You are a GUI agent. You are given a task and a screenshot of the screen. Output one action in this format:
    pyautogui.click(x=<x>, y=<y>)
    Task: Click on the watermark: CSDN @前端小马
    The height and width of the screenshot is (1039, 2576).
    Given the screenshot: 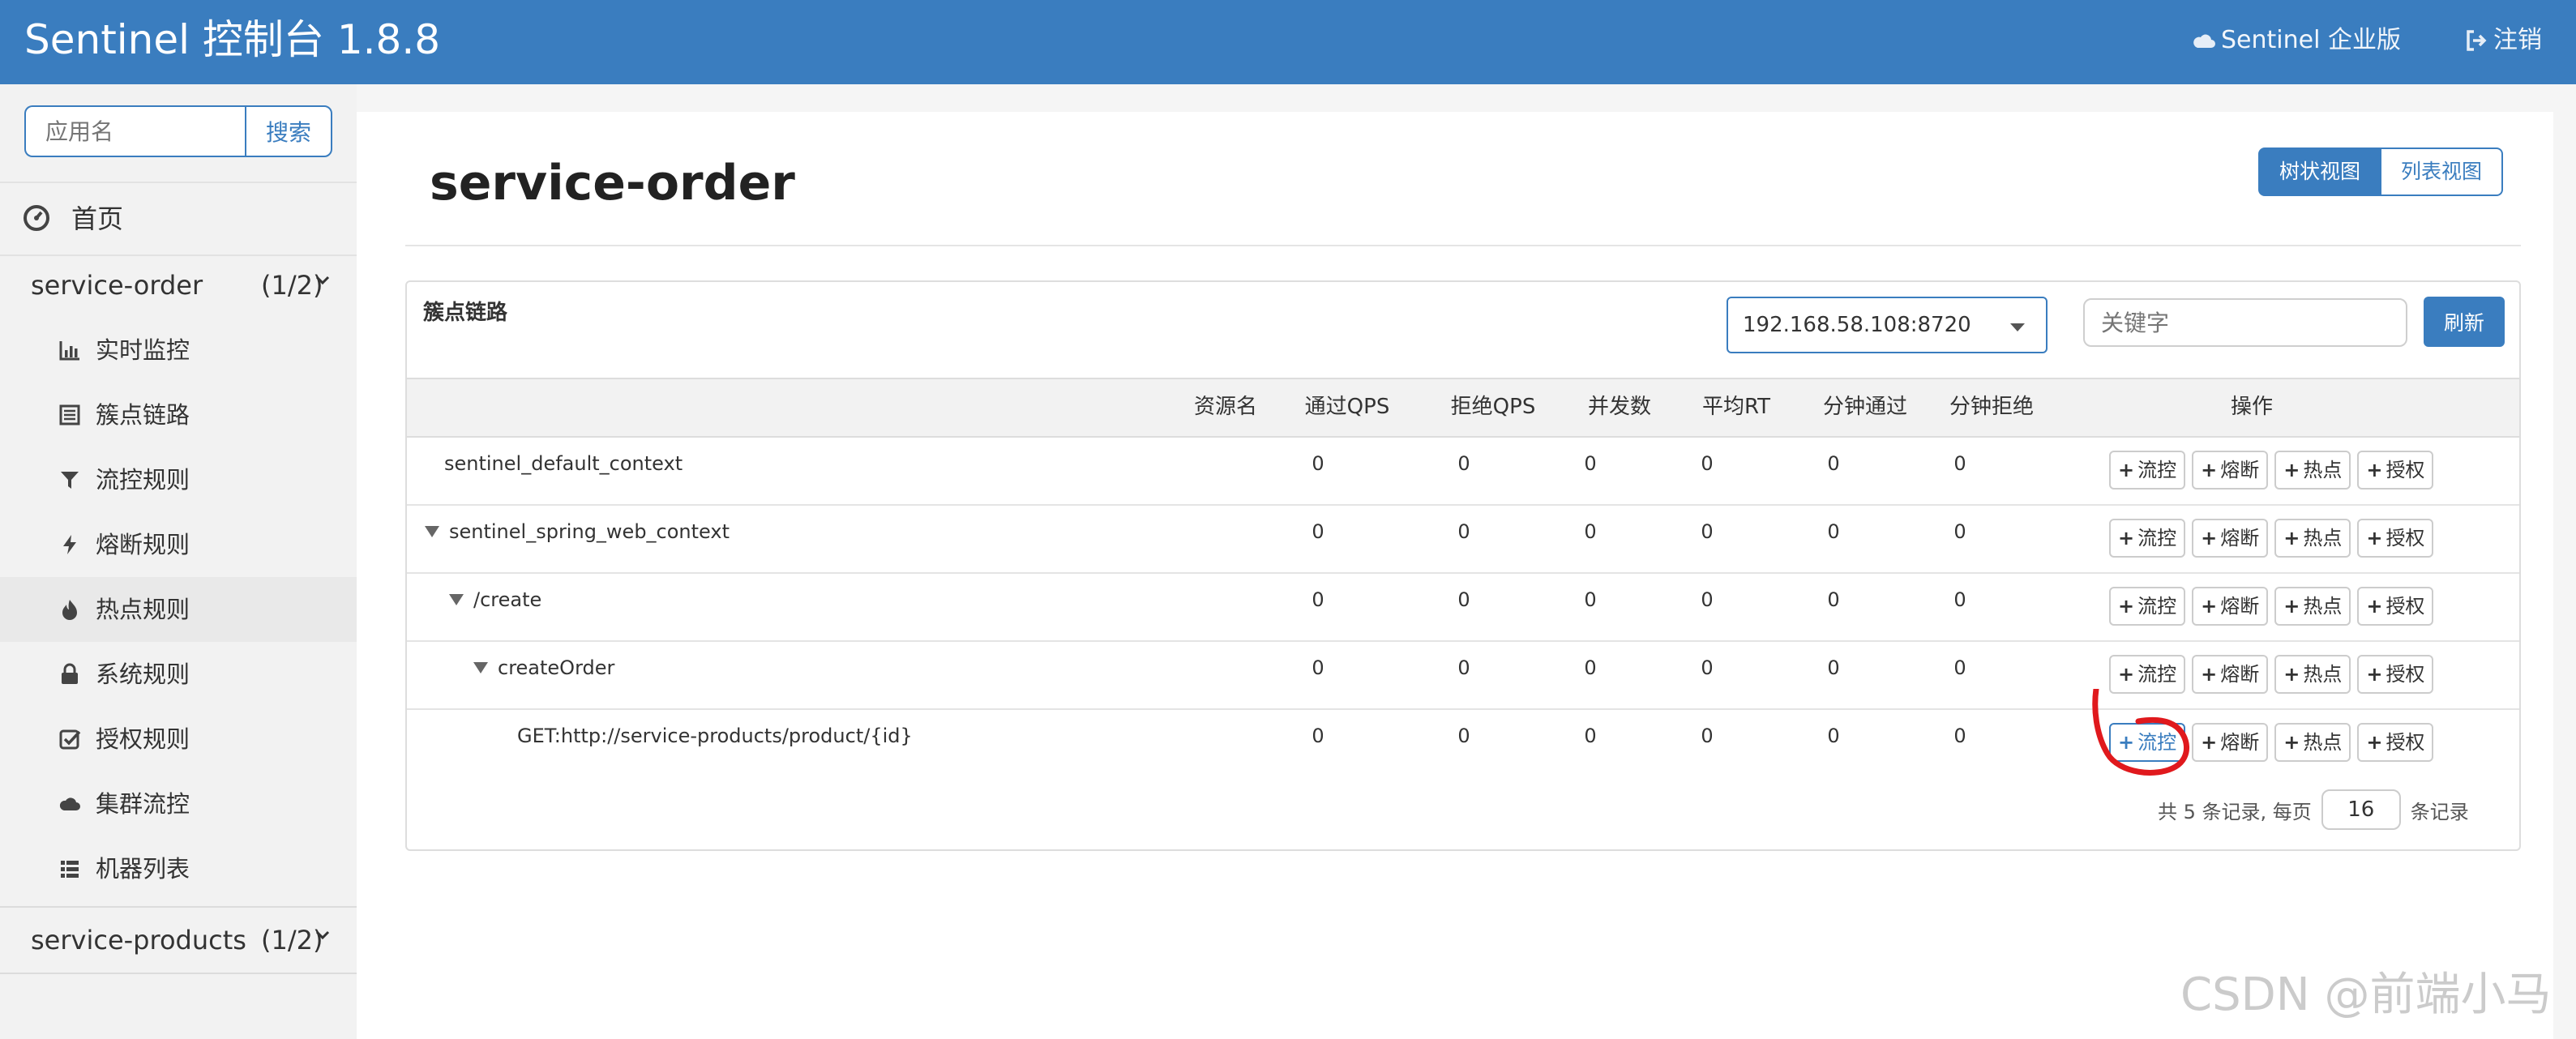 What is the action you would take?
    pyautogui.click(x=2366, y=994)
    